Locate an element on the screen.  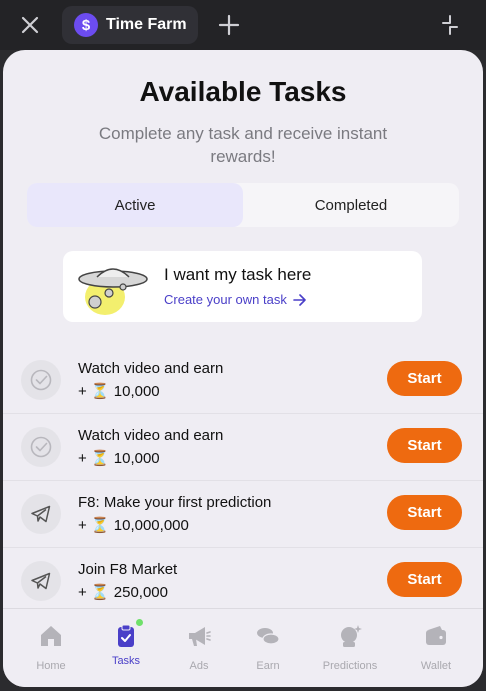
megaphone-icon is located at coordinates (200, 636).